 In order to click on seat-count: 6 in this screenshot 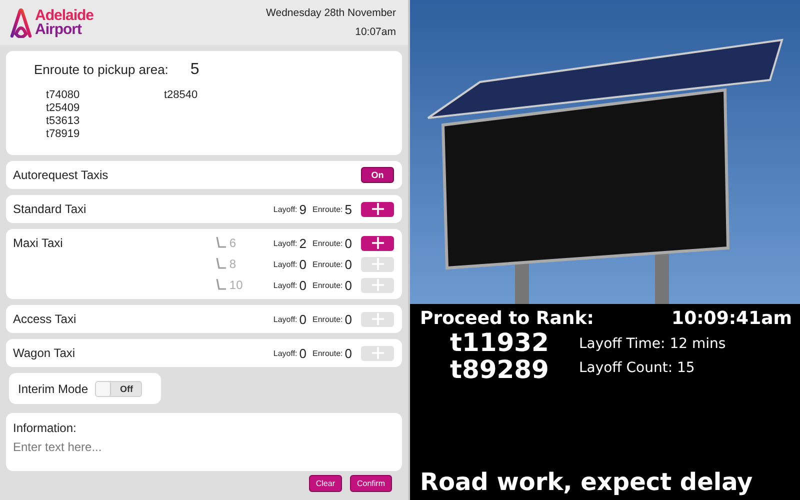, I will do `click(233, 243)`.